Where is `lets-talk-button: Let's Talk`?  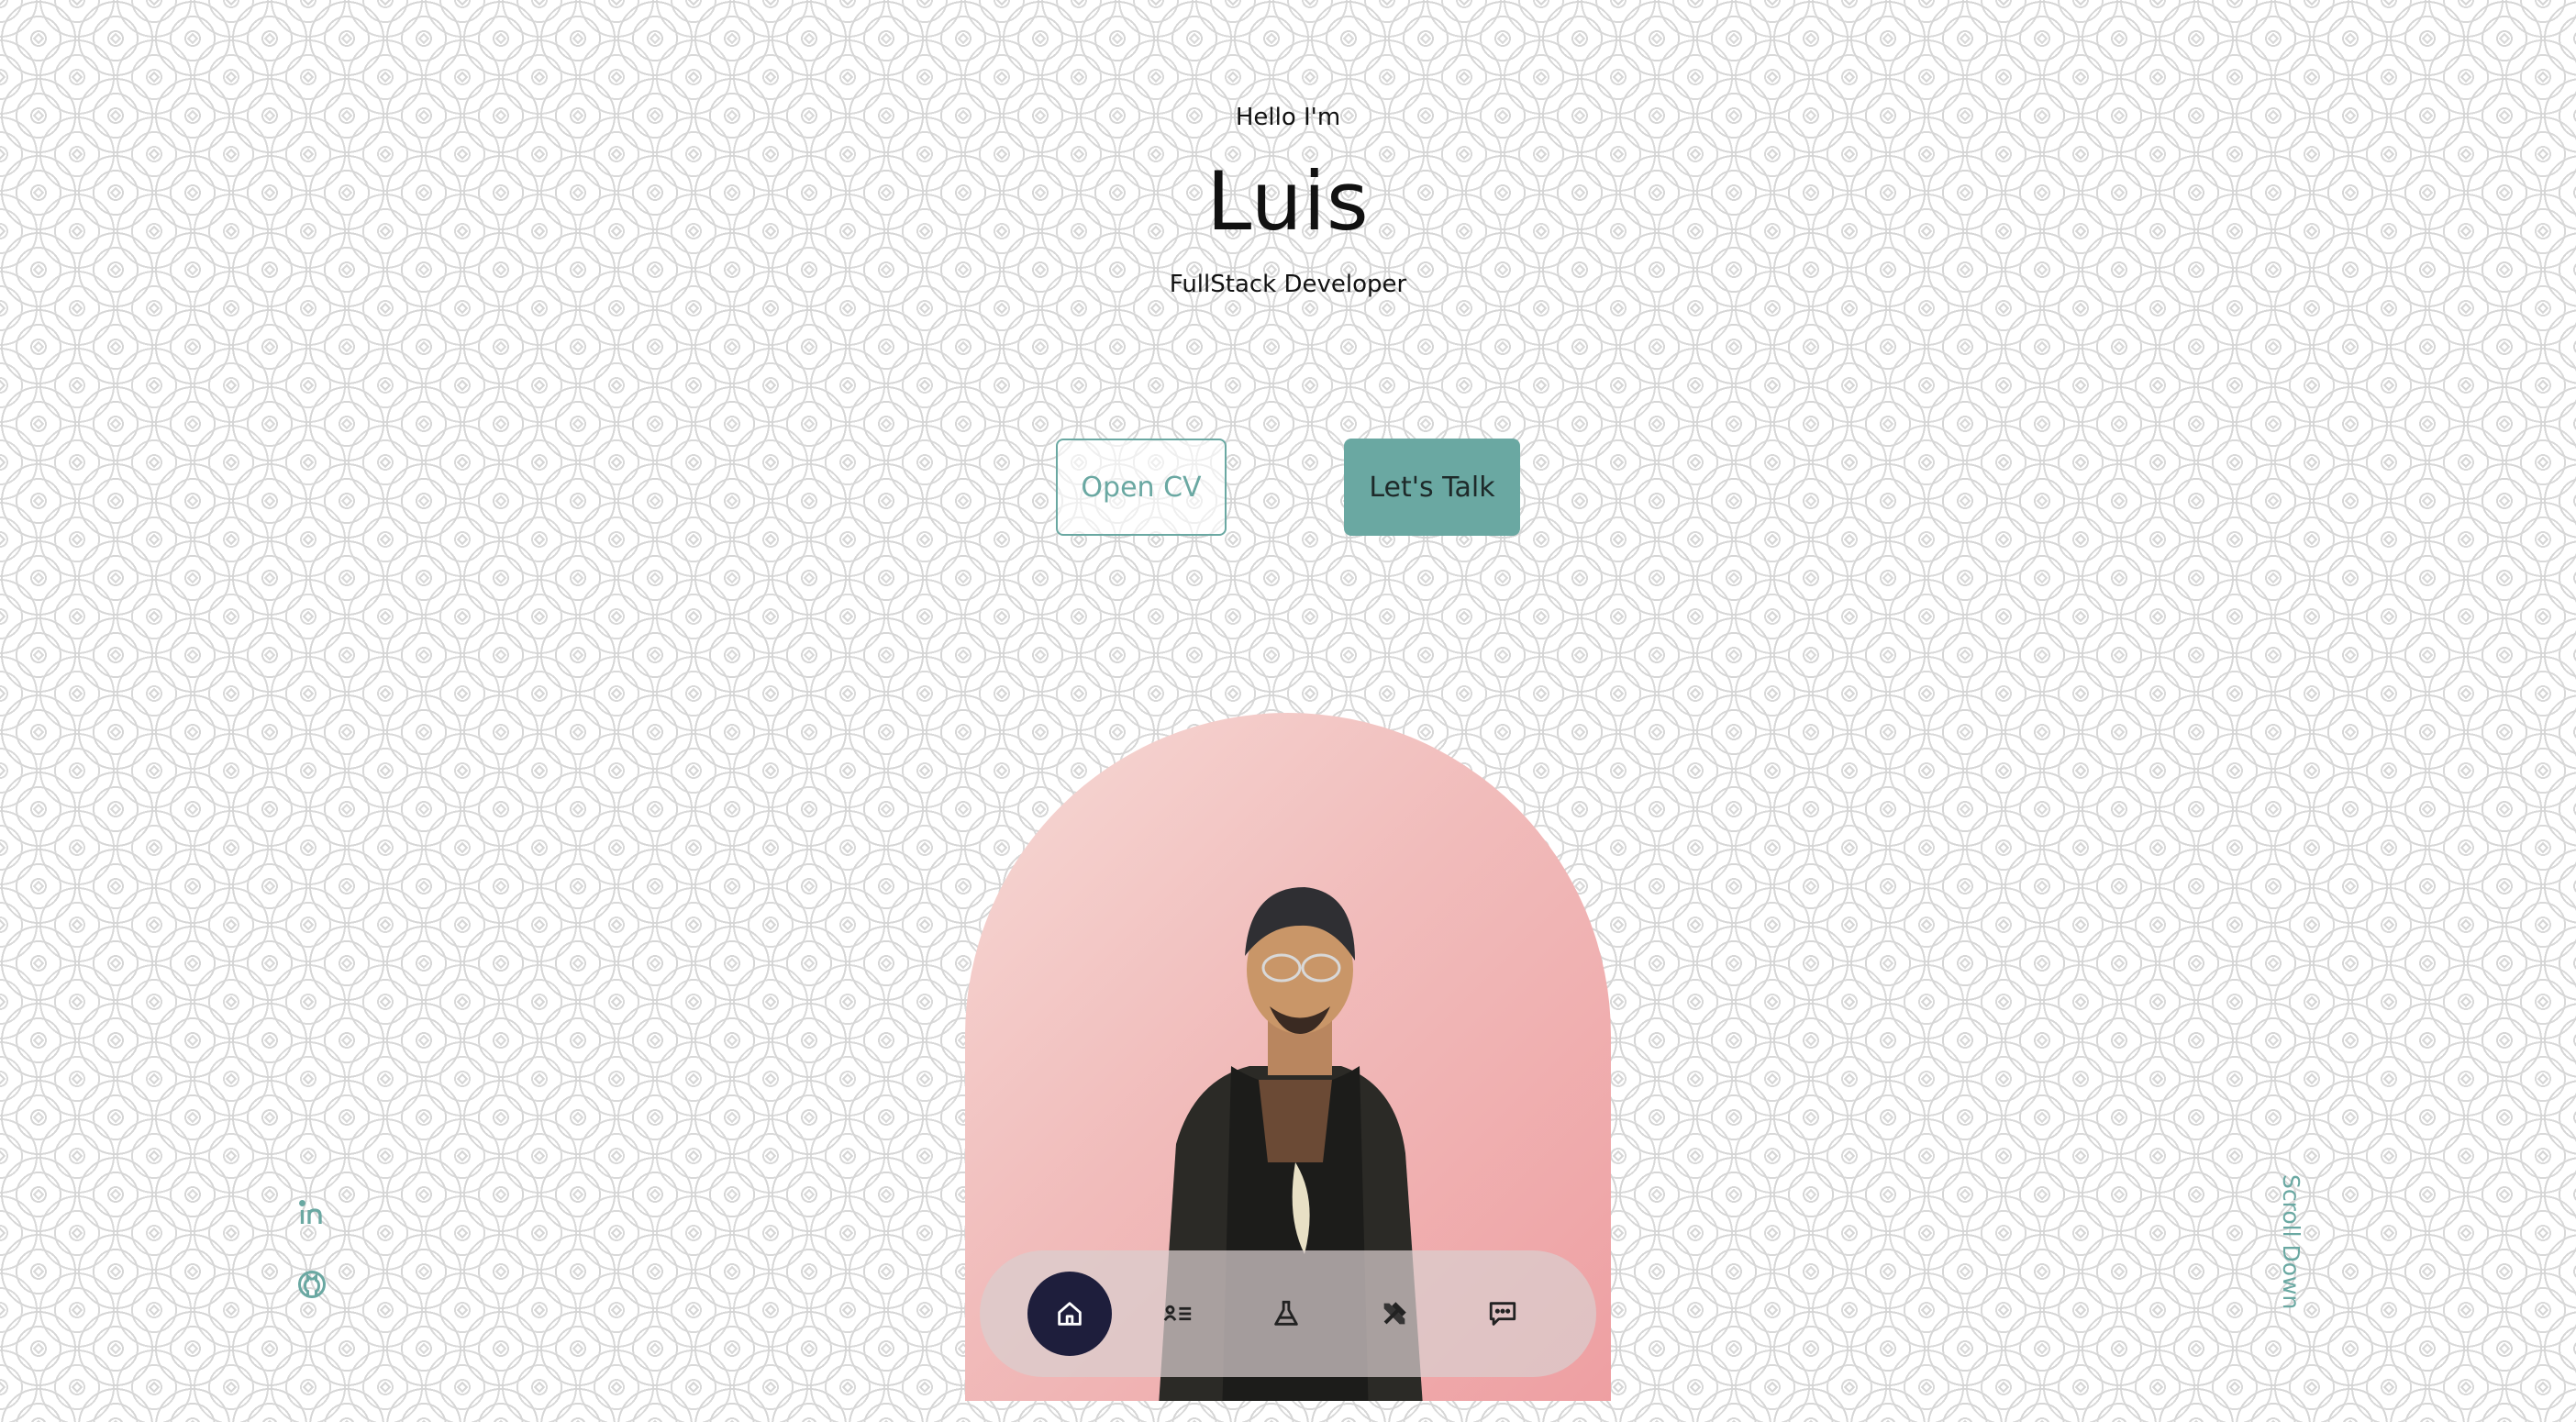 lets-talk-button: Let's Talk is located at coordinates (1432, 487).